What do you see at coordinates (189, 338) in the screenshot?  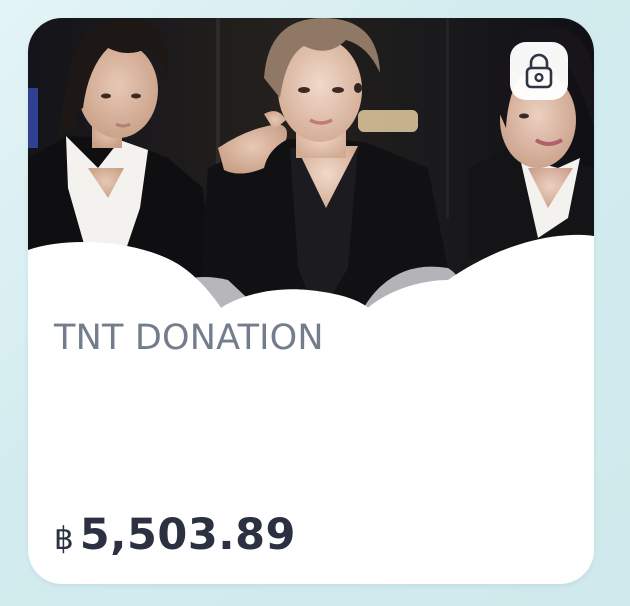 I see `card-title: TNT DONATION` at bounding box center [189, 338].